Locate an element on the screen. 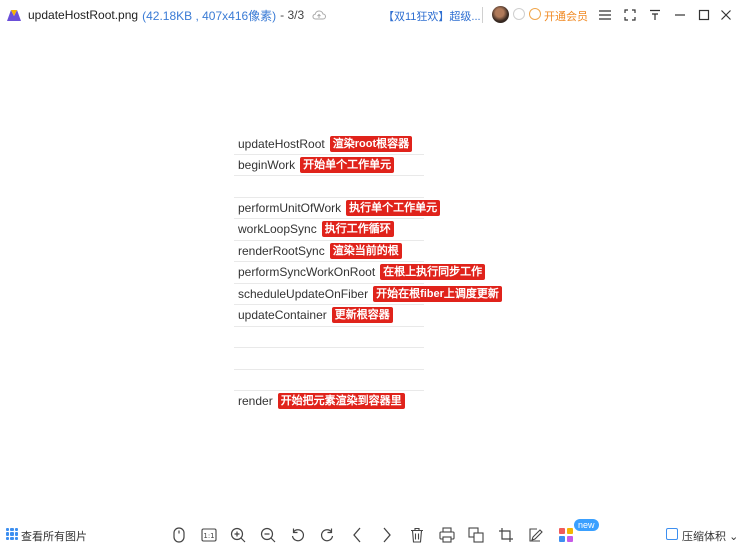 This screenshot has height=551, width=740. pin-icon is located at coordinates (655, 15).